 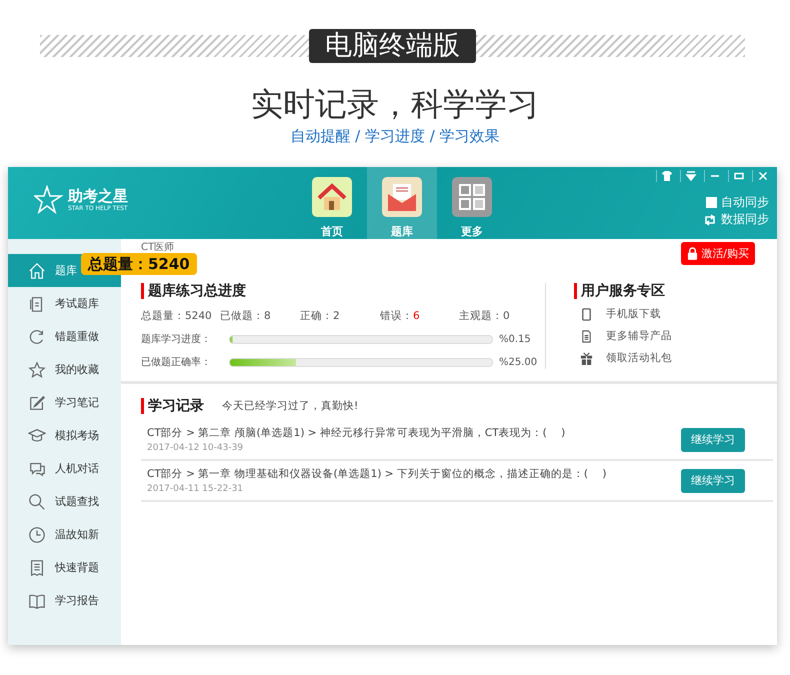 What do you see at coordinates (332, 197) in the screenshot?
I see `house-icon` at bounding box center [332, 197].